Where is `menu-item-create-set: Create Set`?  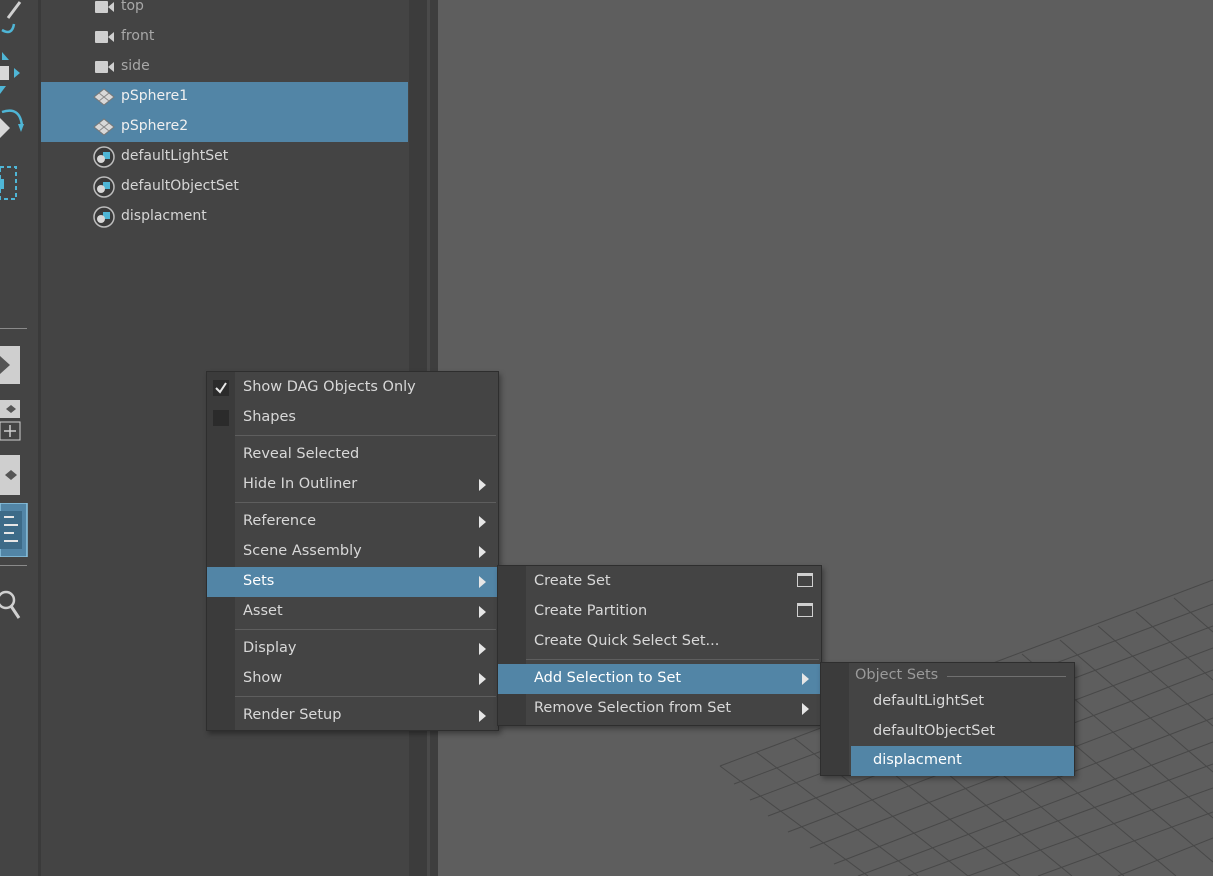
menu-item-create-set: Create Set is located at coordinates (659, 582).